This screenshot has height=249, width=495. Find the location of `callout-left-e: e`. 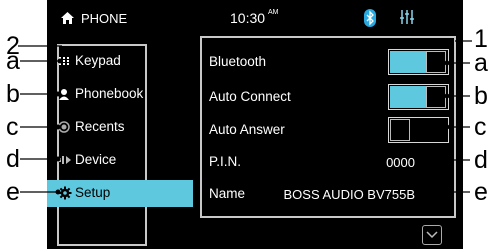

callout-left-e: e is located at coordinates (13, 192).